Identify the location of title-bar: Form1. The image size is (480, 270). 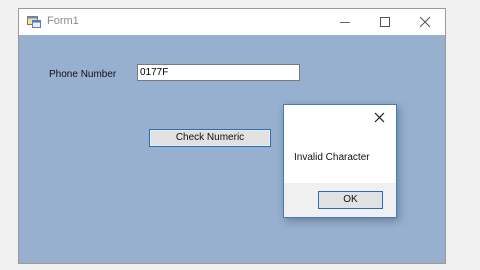
(232, 22).